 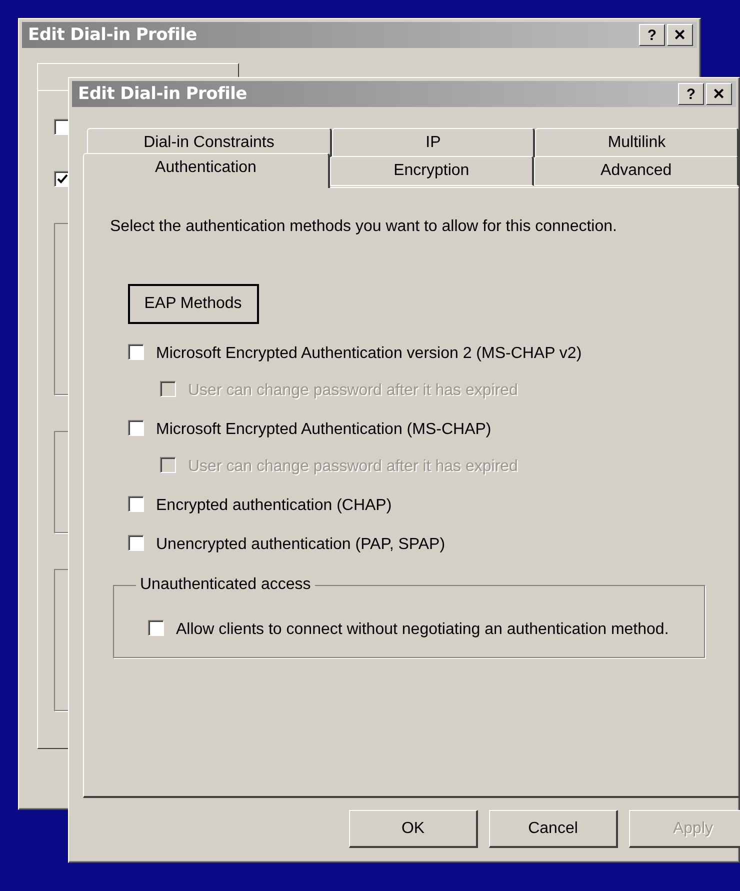 What do you see at coordinates (225, 585) in the screenshot?
I see `group-title: Unauthenticated access` at bounding box center [225, 585].